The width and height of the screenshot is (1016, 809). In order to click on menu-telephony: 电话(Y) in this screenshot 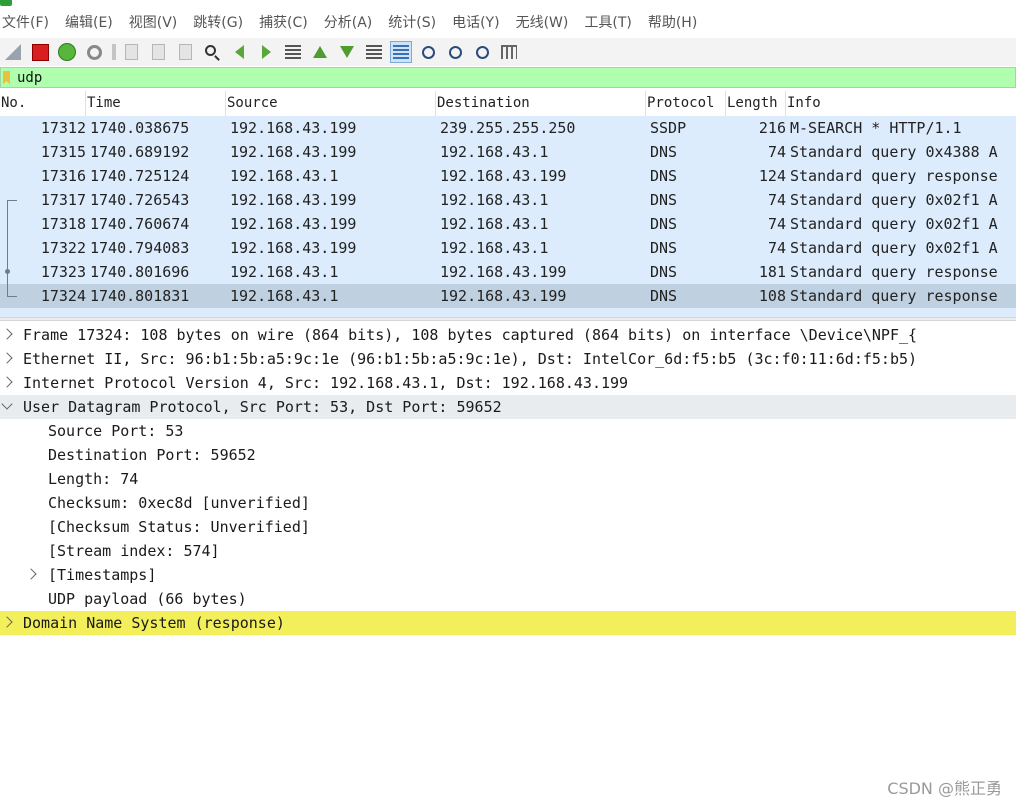, I will do `click(475, 23)`.